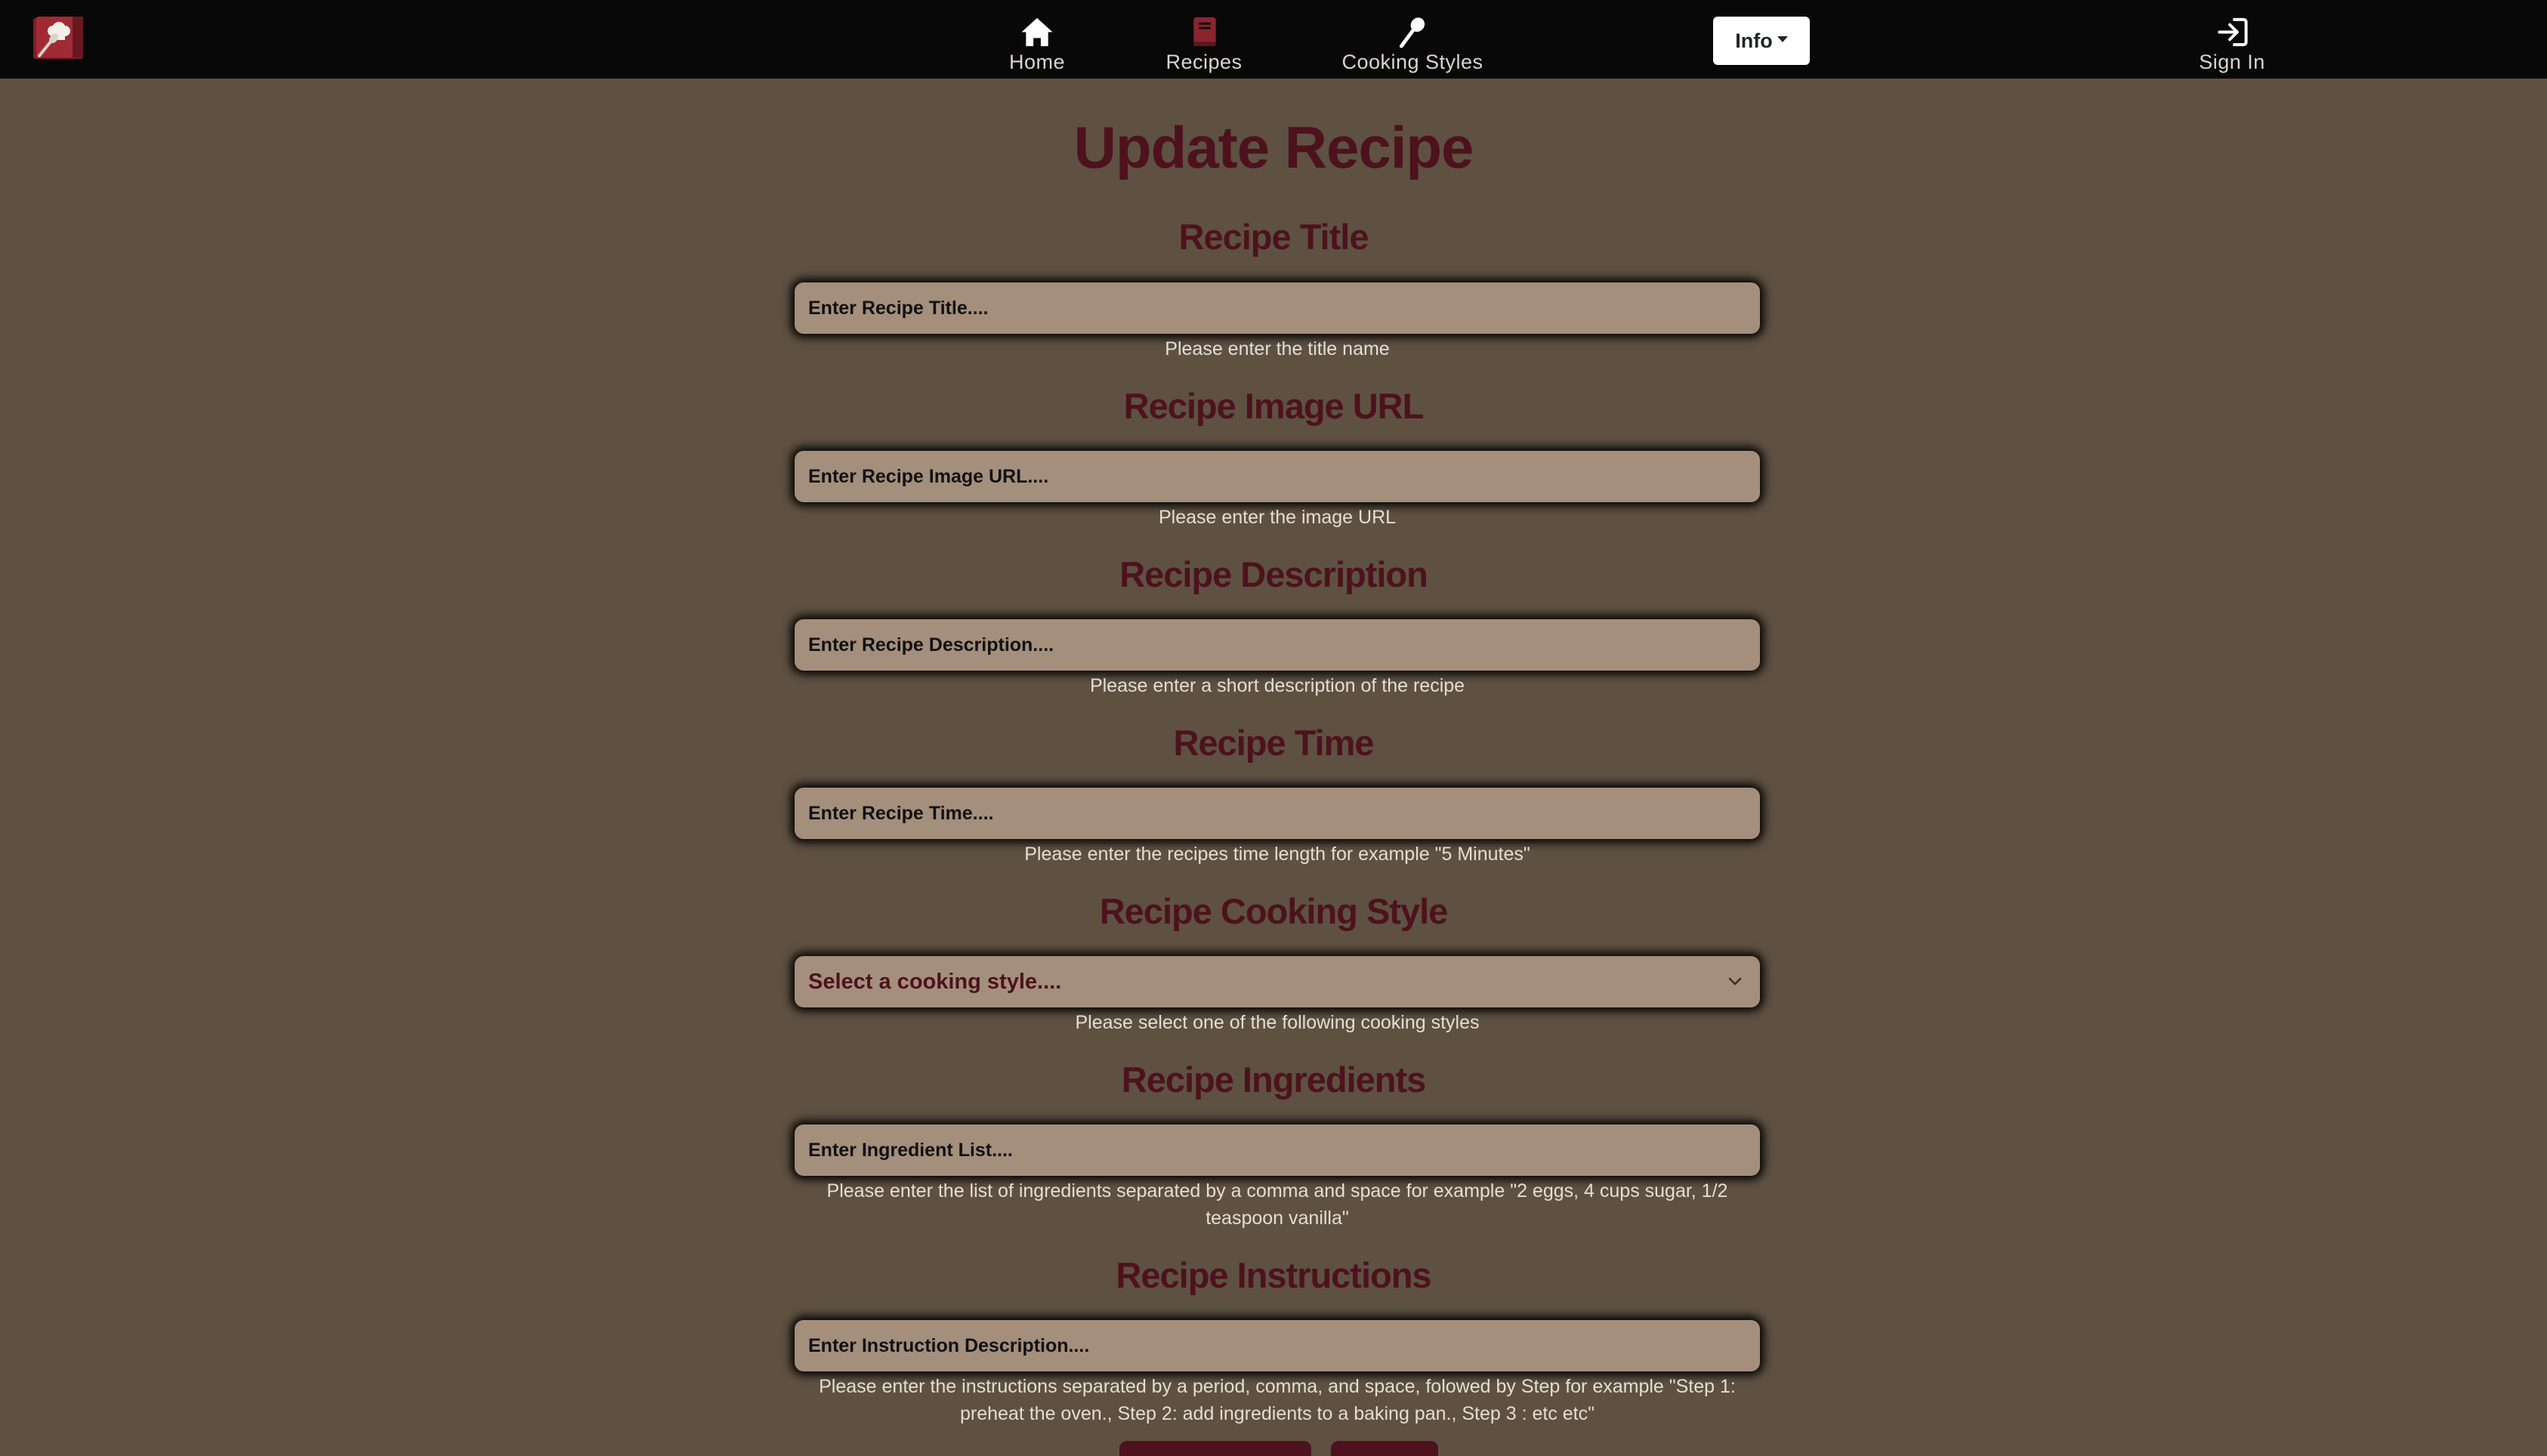 This screenshot has width=2547, height=1456. I want to click on navbar: Home Recipes Cooking Styles Info Sign In, so click(1273, 39).